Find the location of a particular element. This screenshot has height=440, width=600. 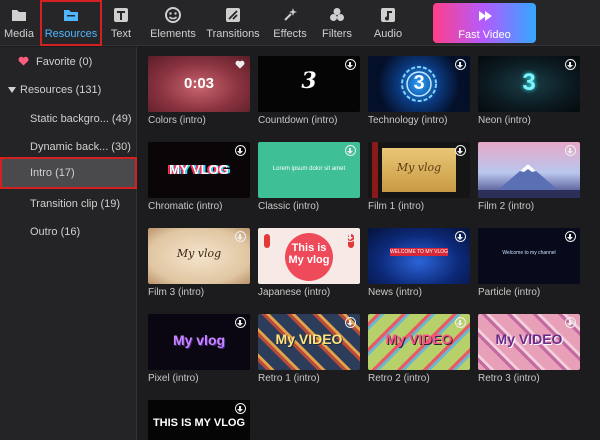

tab-label: Resources is located at coordinates (71, 34).